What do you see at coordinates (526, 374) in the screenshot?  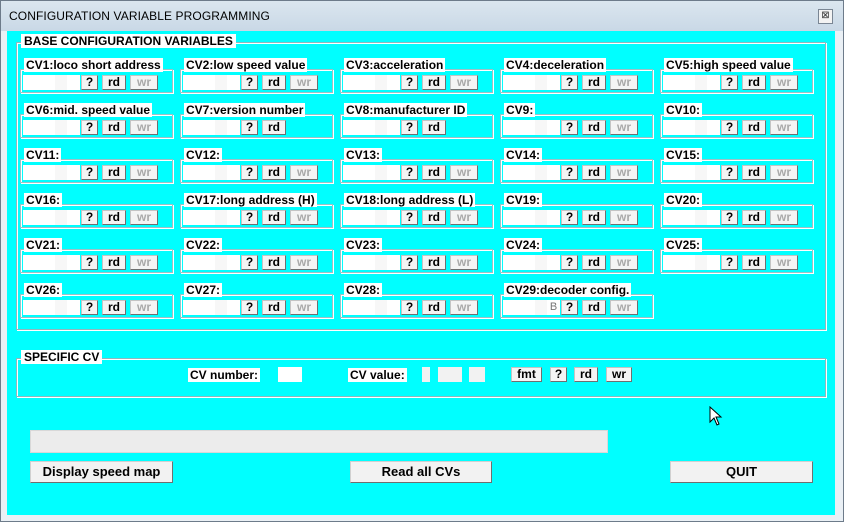 I see `fmt-button: fmt` at bounding box center [526, 374].